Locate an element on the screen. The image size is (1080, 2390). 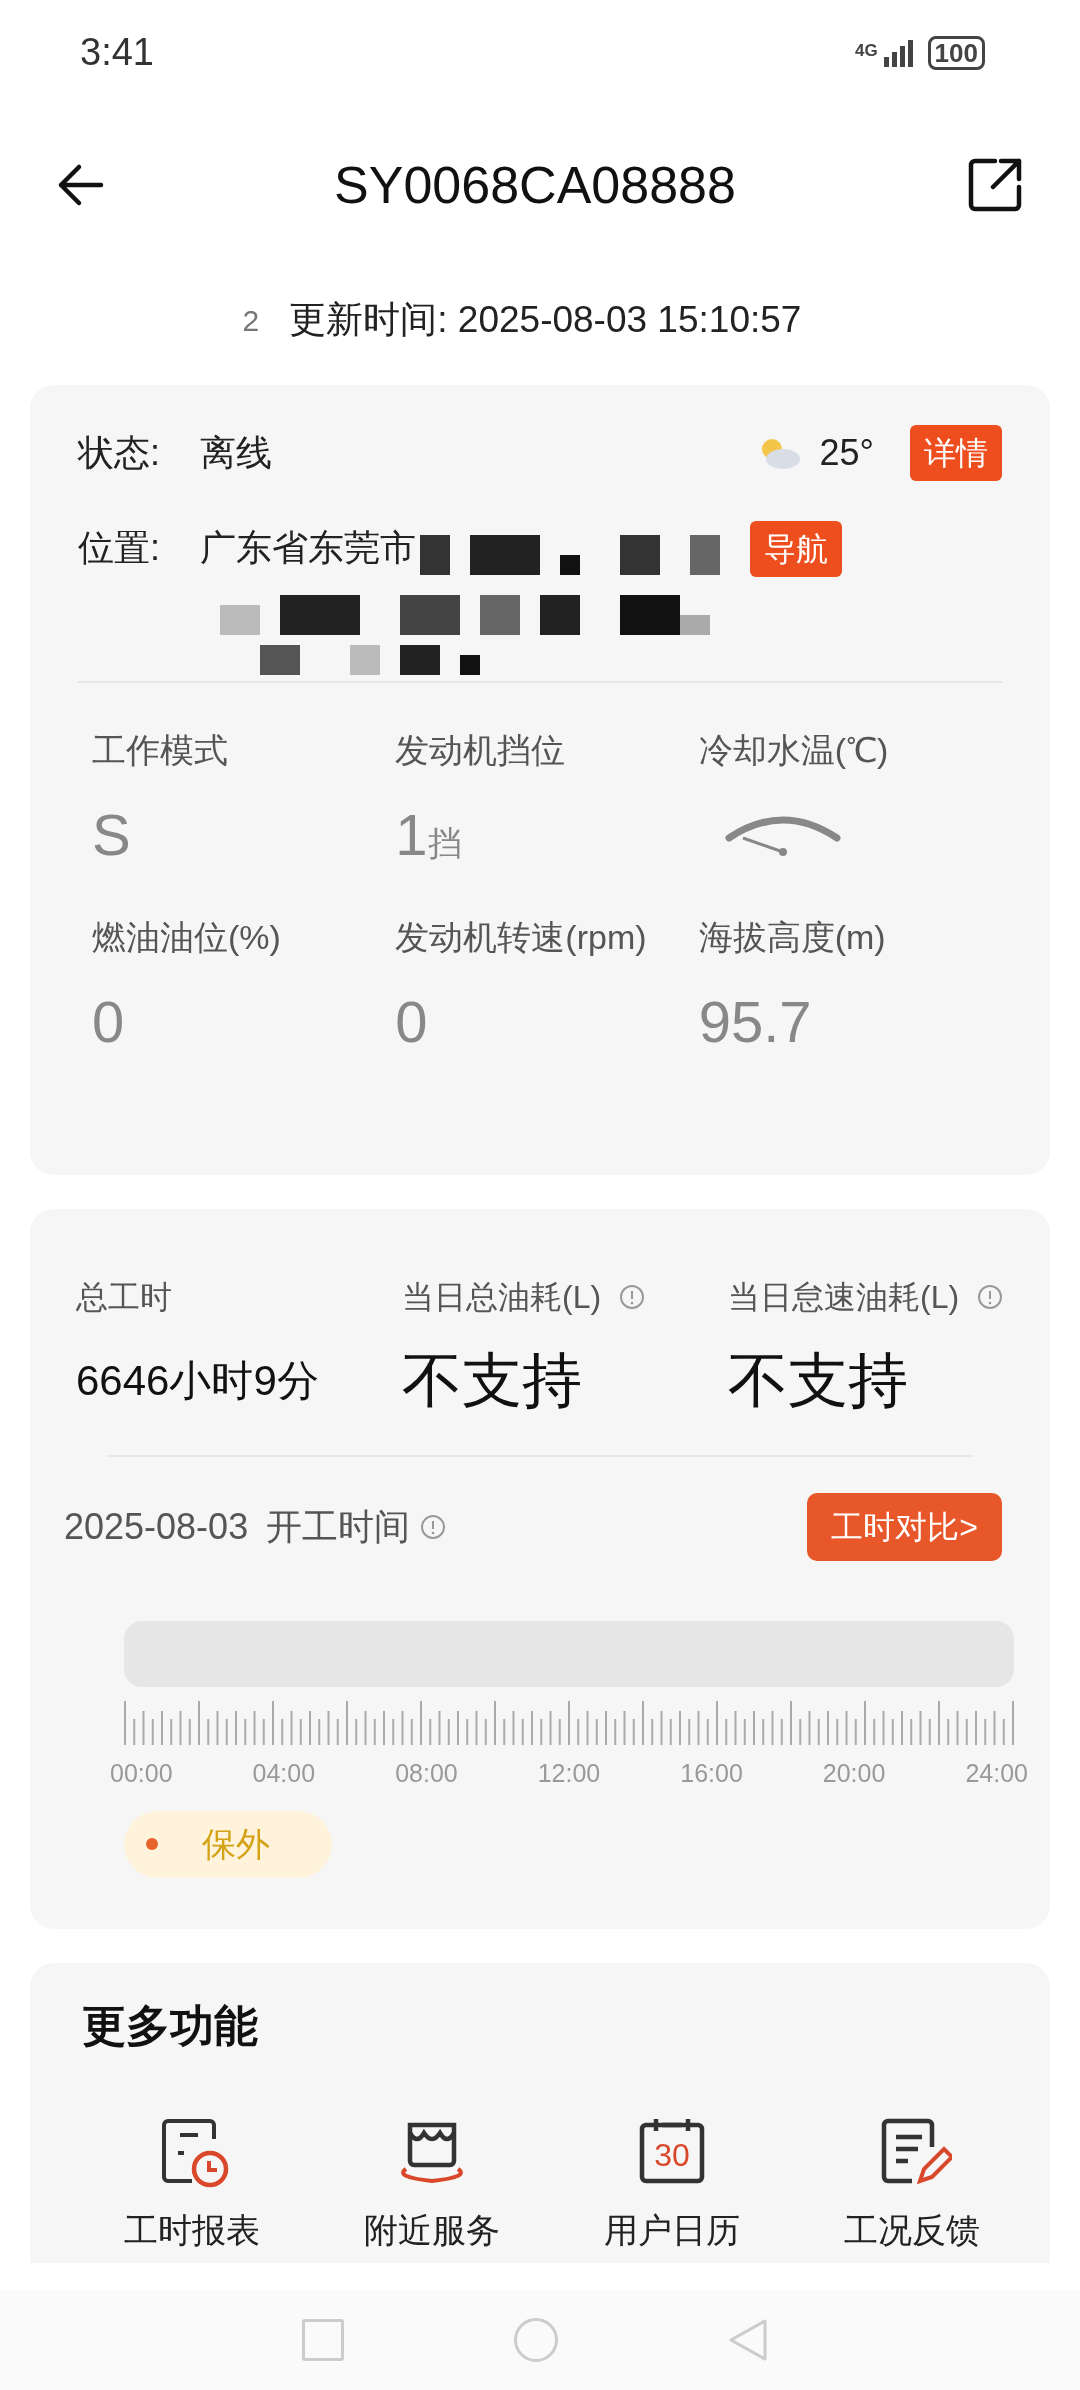
clock: 3:41 is located at coordinates (117, 52).